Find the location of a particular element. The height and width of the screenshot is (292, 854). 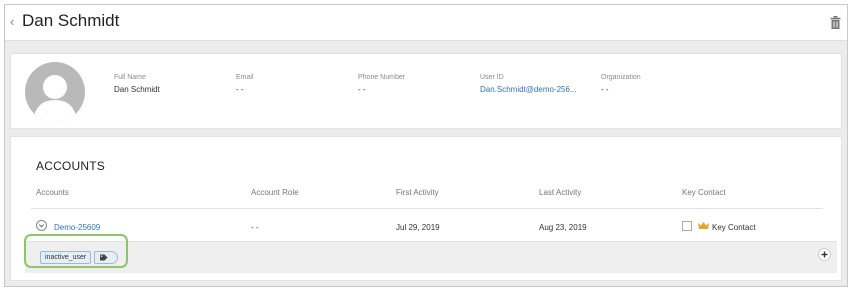

full-name-label: Full Name is located at coordinates (130, 77).